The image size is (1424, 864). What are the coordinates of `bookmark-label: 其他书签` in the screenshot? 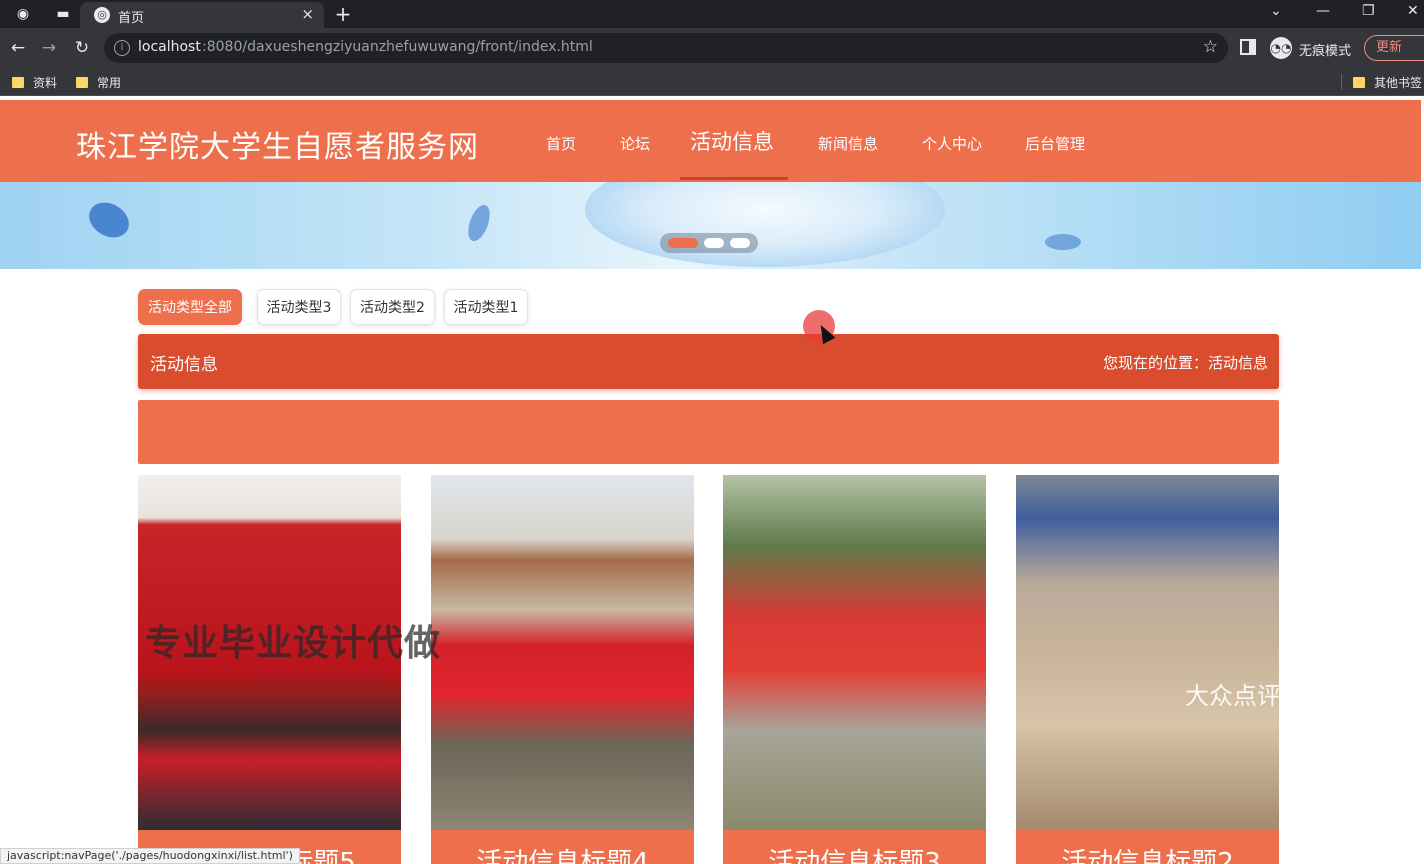 It's located at (1398, 83).